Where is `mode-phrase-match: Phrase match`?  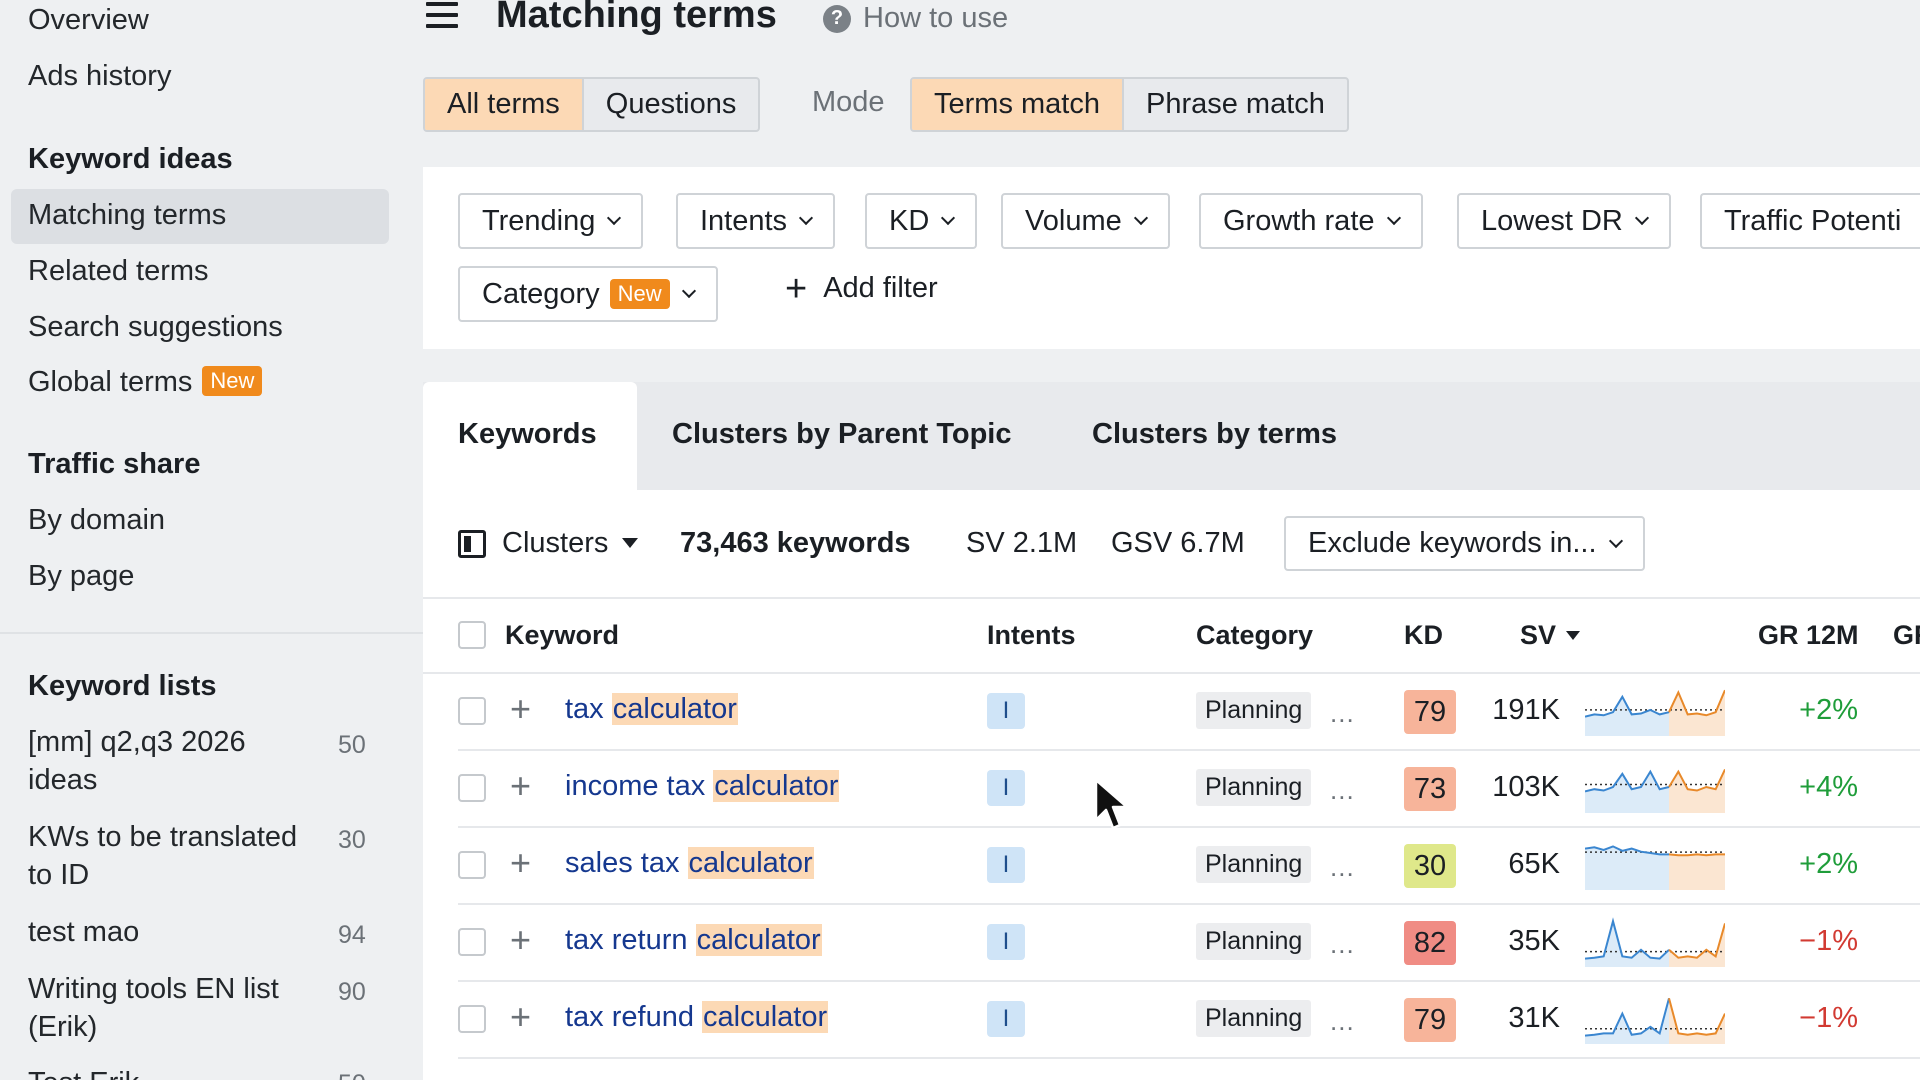 mode-phrase-match: Phrase match is located at coordinates (1234, 104).